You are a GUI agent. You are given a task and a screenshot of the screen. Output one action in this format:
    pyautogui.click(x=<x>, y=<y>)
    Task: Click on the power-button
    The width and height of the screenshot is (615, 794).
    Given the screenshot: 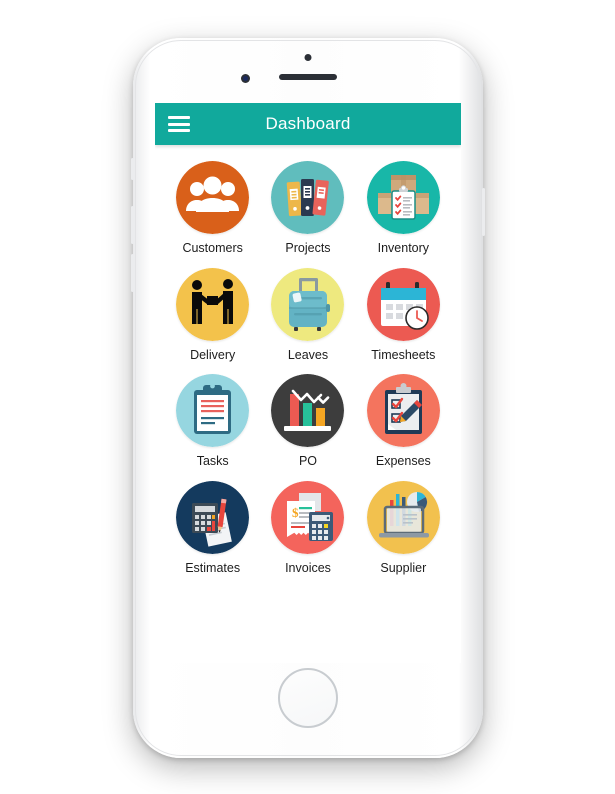 What is the action you would take?
    pyautogui.click(x=483, y=212)
    